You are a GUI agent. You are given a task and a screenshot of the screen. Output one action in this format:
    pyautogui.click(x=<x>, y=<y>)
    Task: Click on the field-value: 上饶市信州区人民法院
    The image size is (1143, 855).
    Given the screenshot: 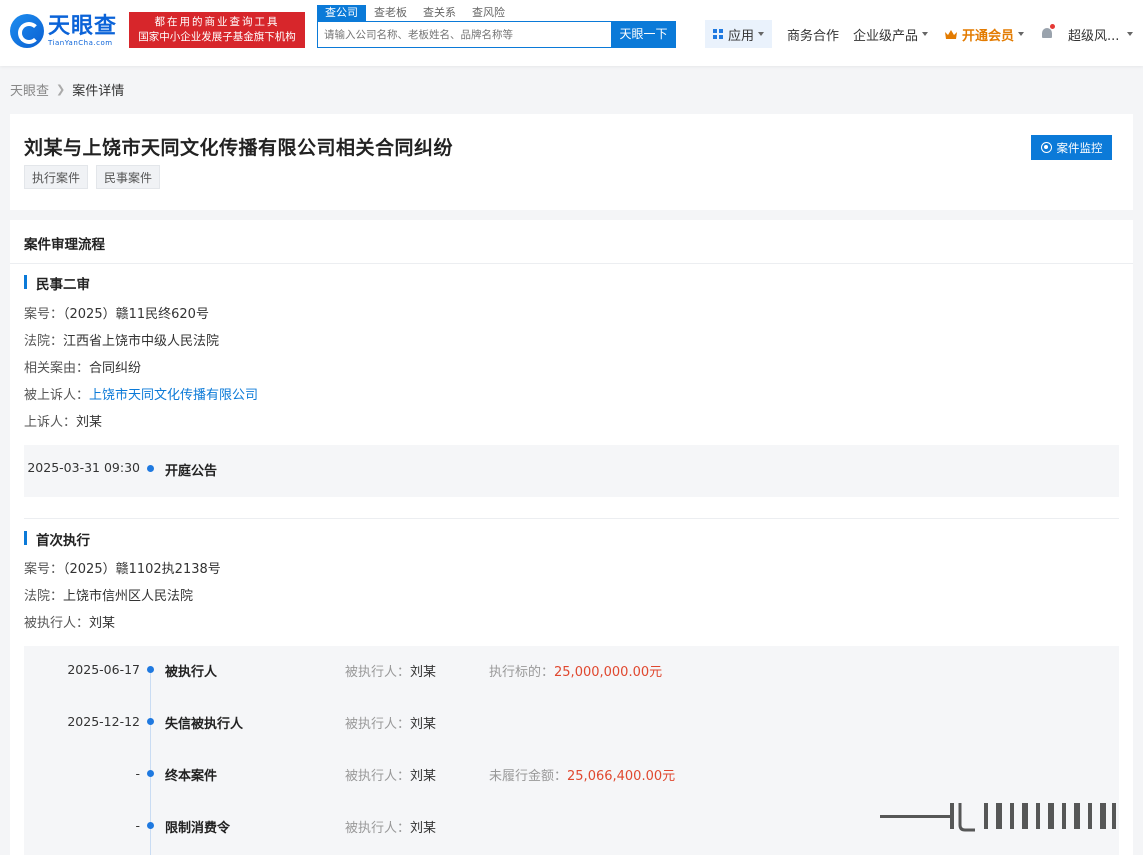 What is the action you would take?
    pyautogui.click(x=128, y=596)
    